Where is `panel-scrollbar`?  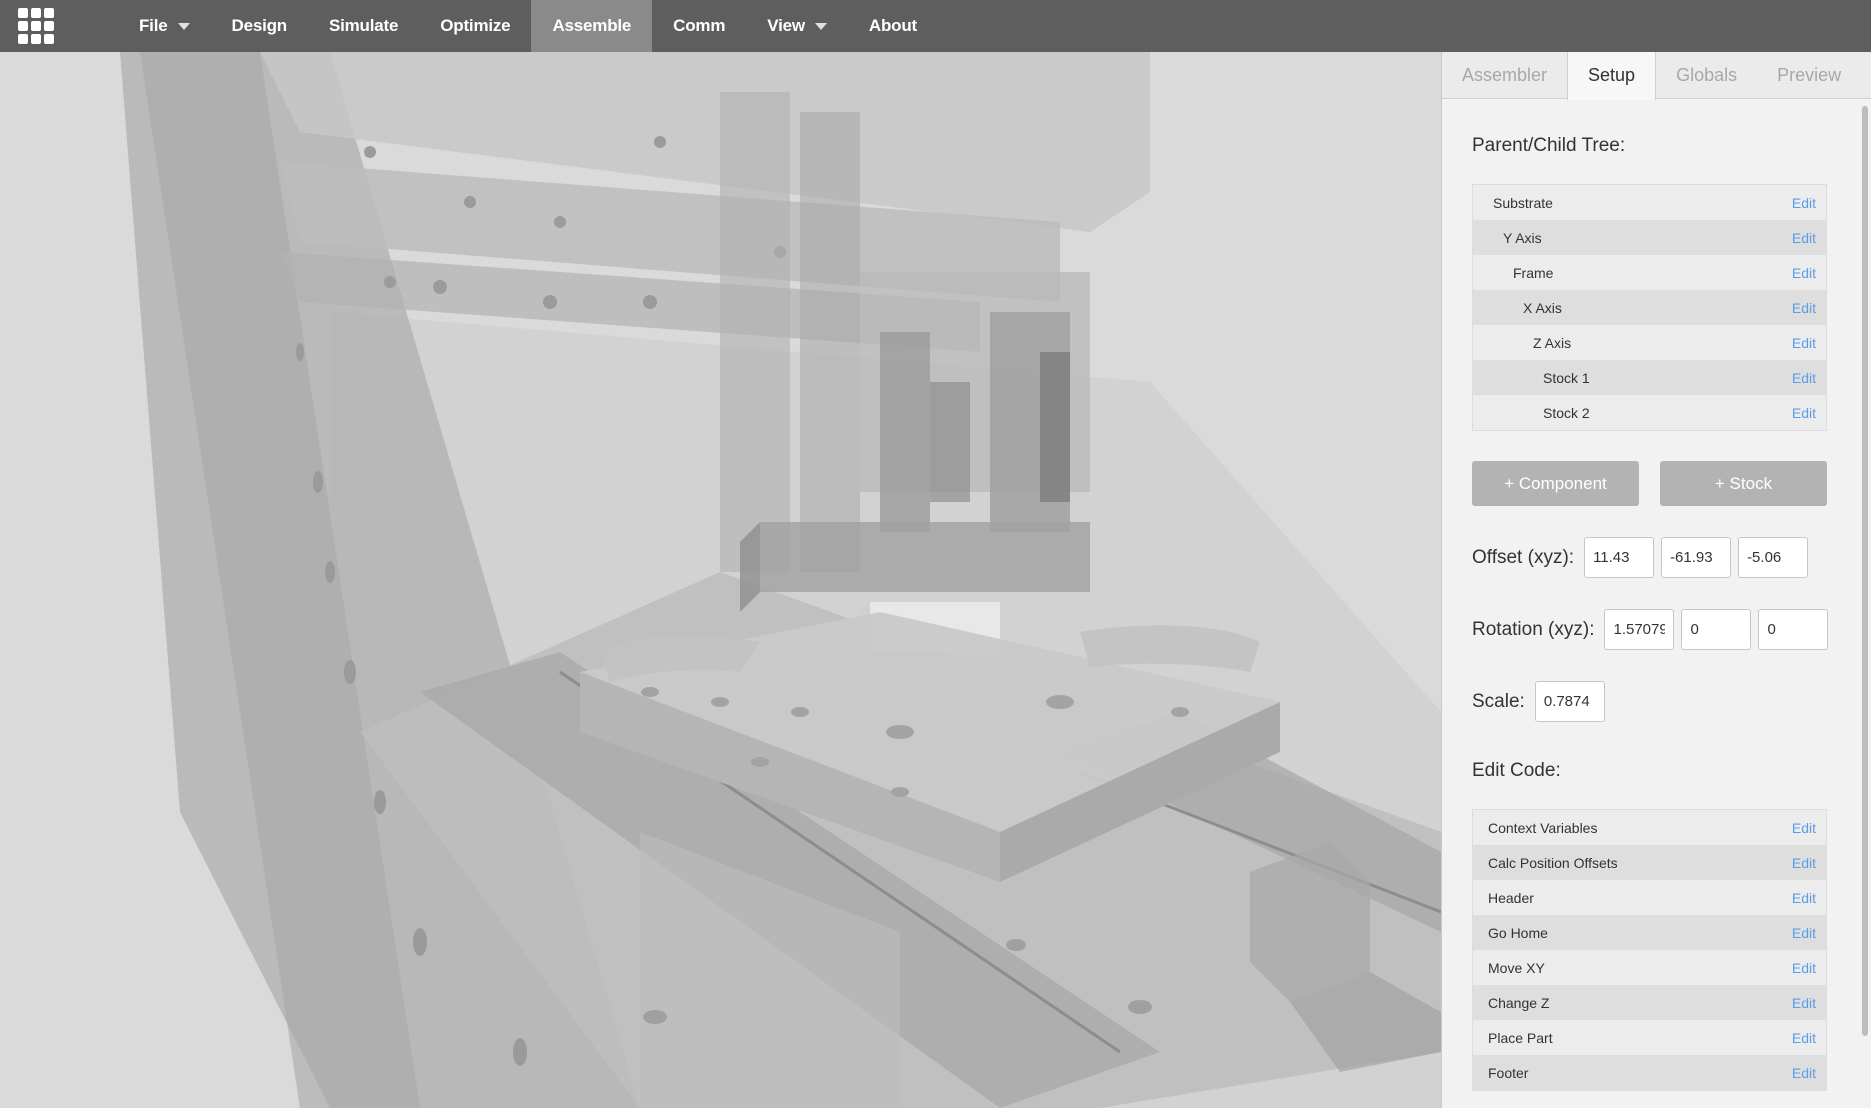
panel-scrollbar is located at coordinates (1865, 571).